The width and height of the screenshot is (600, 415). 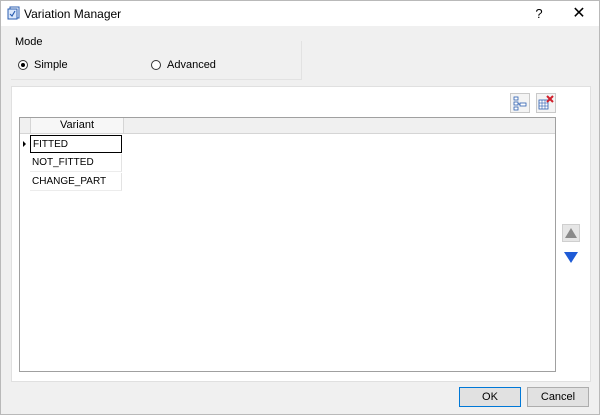 What do you see at coordinates (76, 182) in the screenshot?
I see `variant-cell: CHANGE_PART` at bounding box center [76, 182].